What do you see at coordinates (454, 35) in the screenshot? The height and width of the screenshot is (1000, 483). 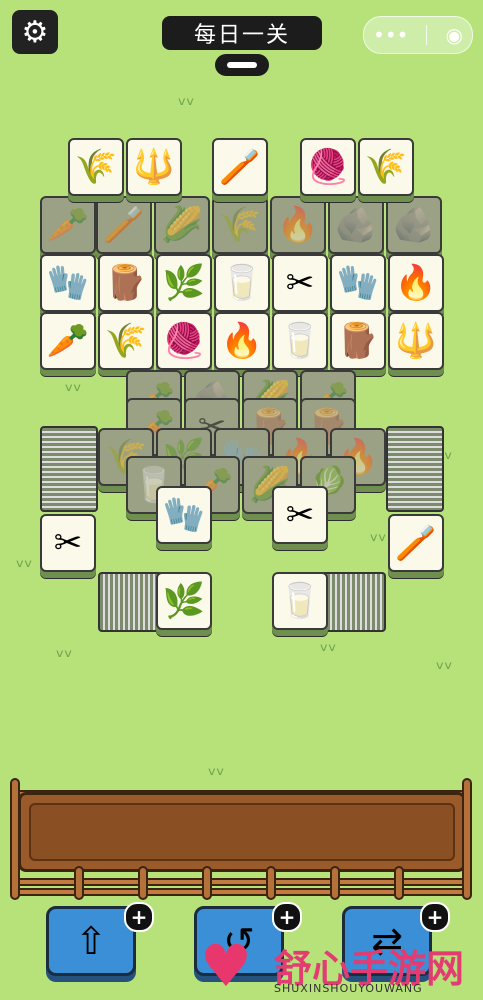 I see `target-circle-icon: ◉` at bounding box center [454, 35].